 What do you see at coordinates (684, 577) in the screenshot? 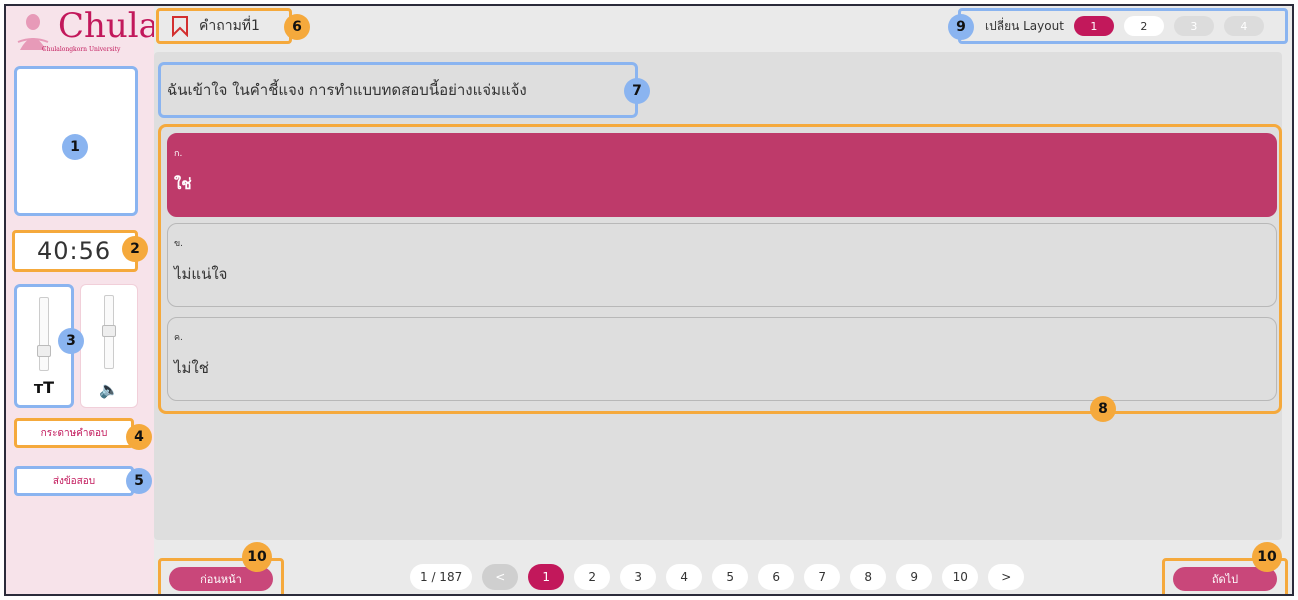
I see `page-button-4: 4` at bounding box center [684, 577].